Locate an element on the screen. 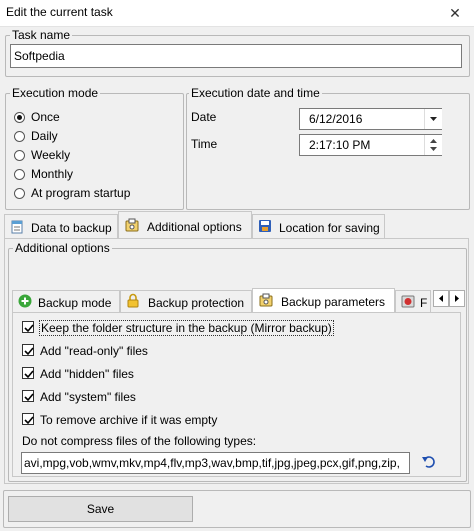 Image resolution: width=474 pixels, height=531 pixels. time-spinner is located at coordinates (433, 145).